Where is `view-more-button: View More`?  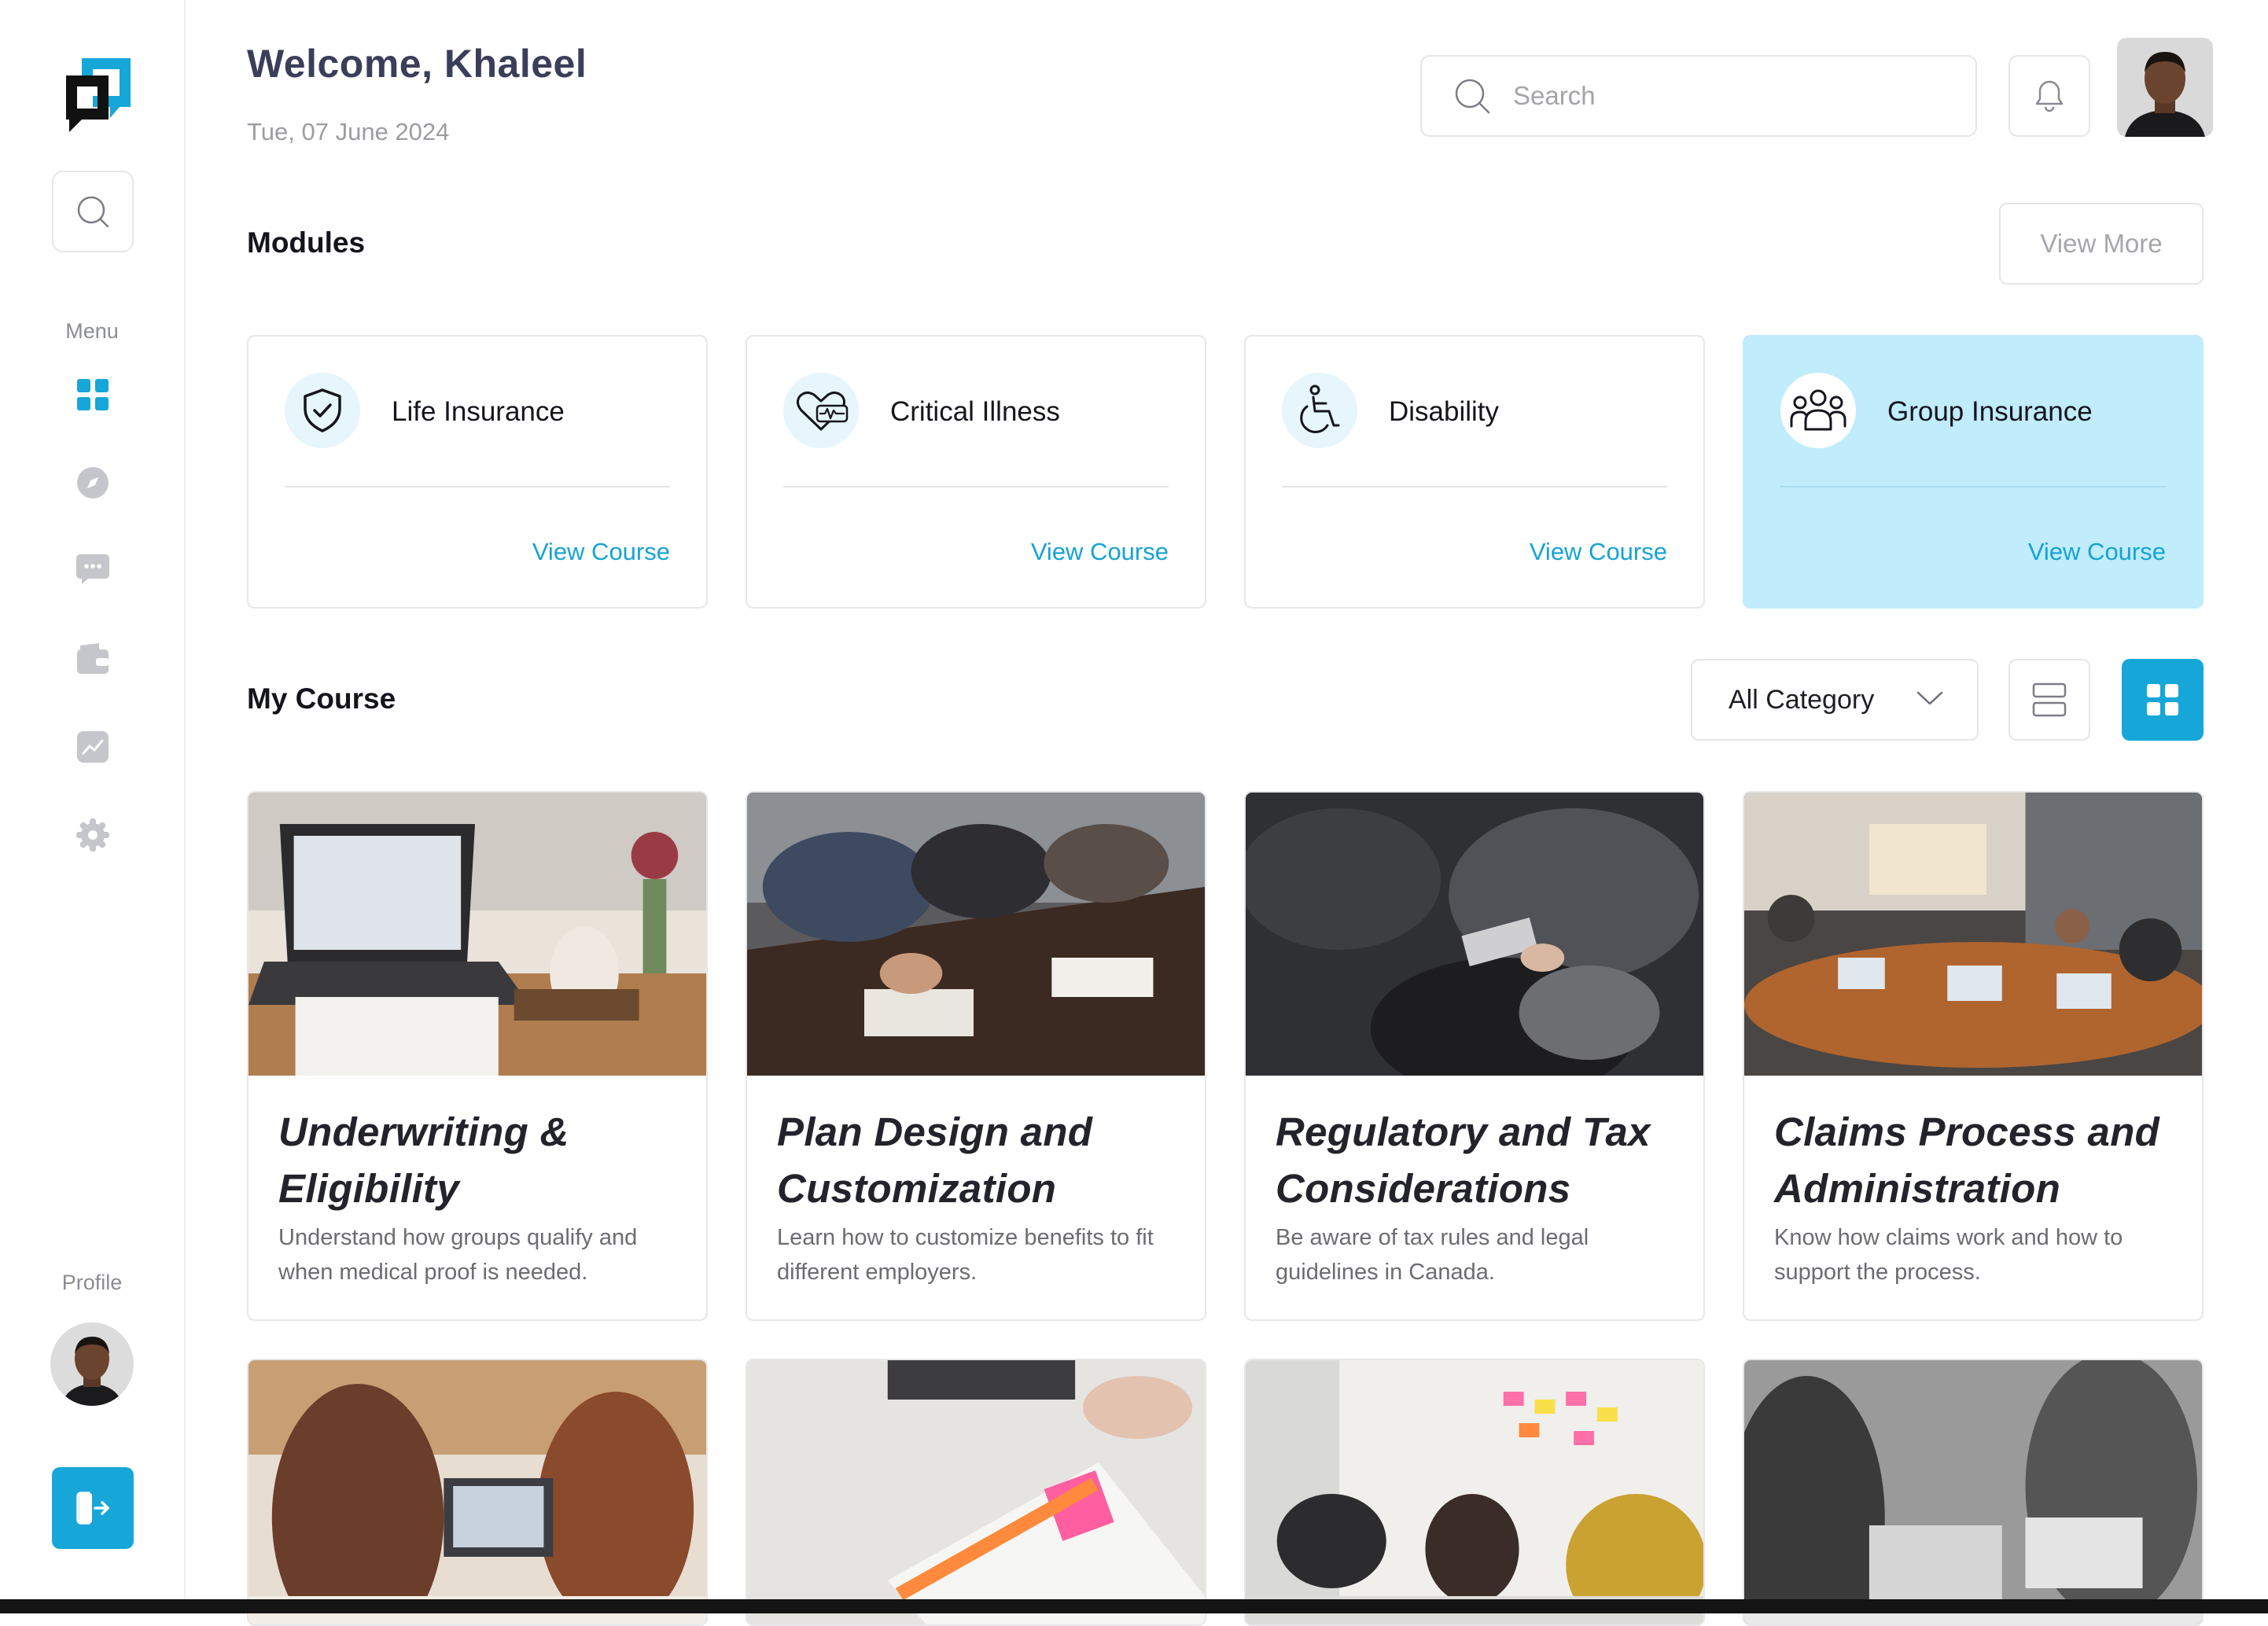
view-more-button: View More is located at coordinates (2101, 244).